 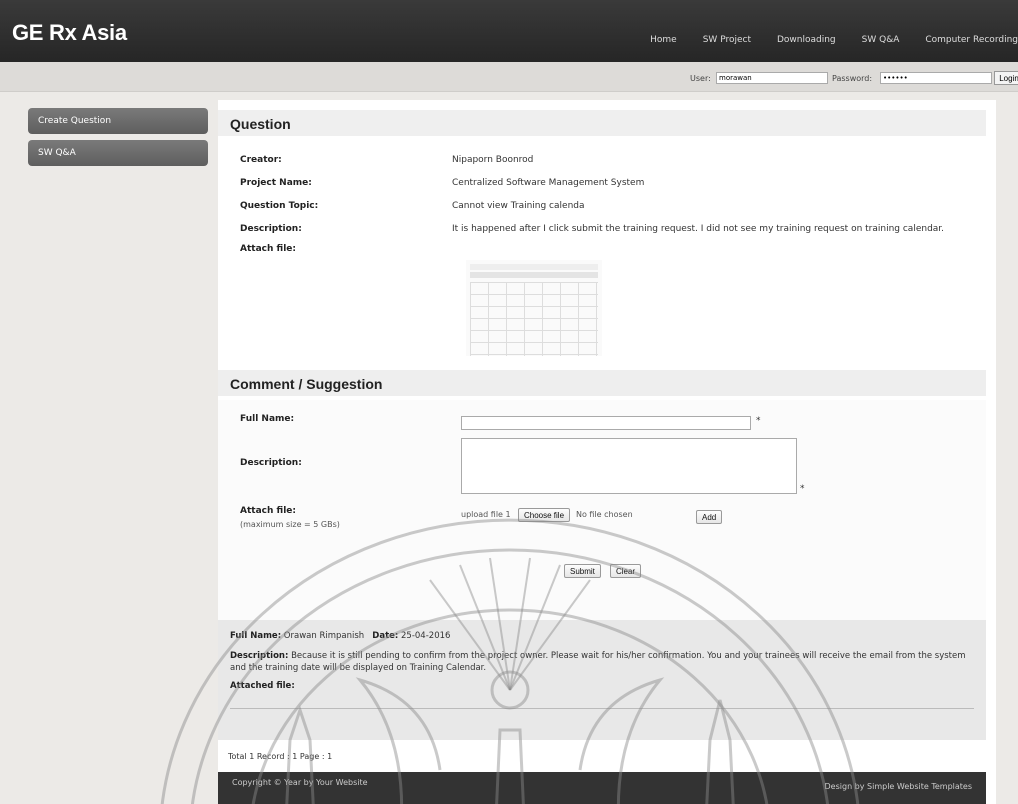 What do you see at coordinates (493, 160) in the screenshot?
I see `creator-value: Nipaporn Boonrod` at bounding box center [493, 160].